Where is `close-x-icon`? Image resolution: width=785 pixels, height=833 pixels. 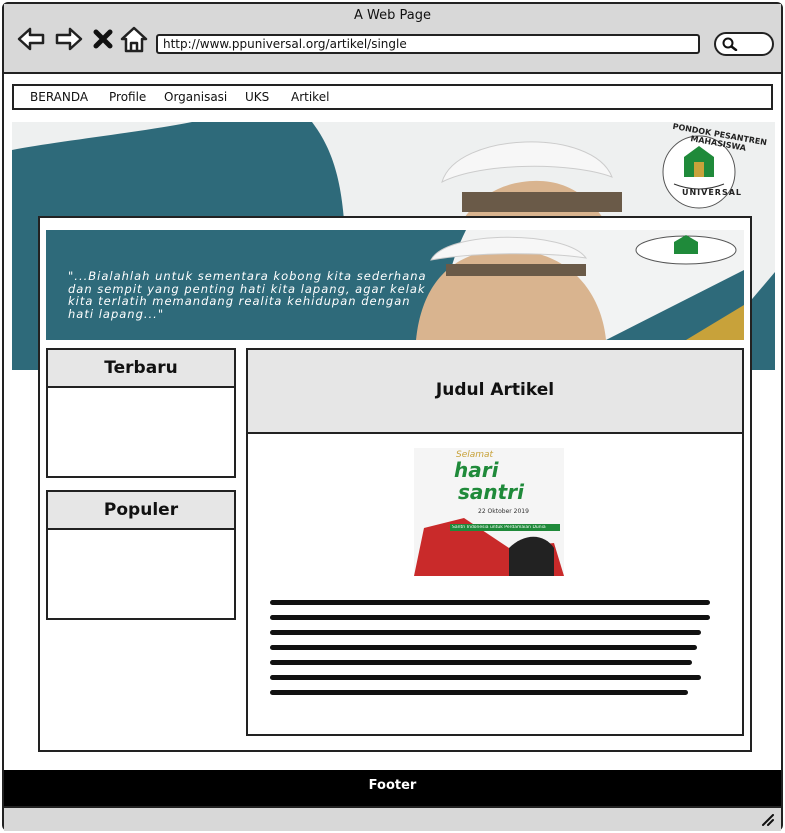 close-x-icon is located at coordinates (103, 39).